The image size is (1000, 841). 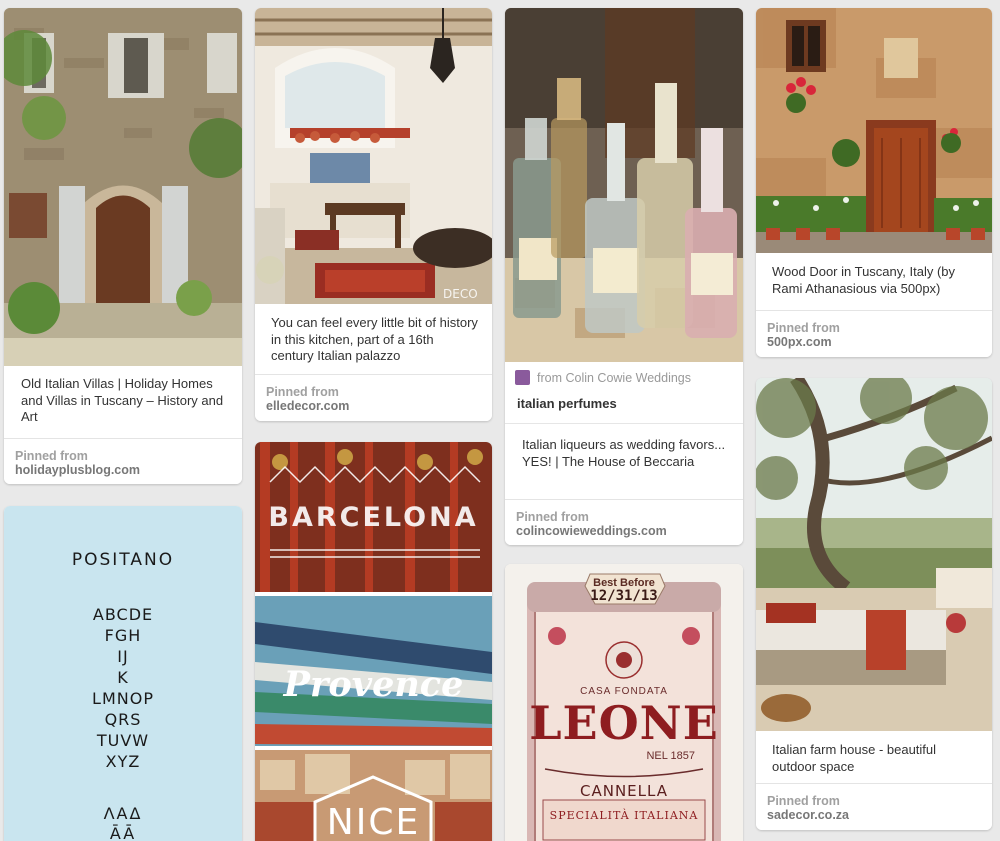 I want to click on pin-card-collage: BARCELONA Provence NICE, so click(x=373, y=641).